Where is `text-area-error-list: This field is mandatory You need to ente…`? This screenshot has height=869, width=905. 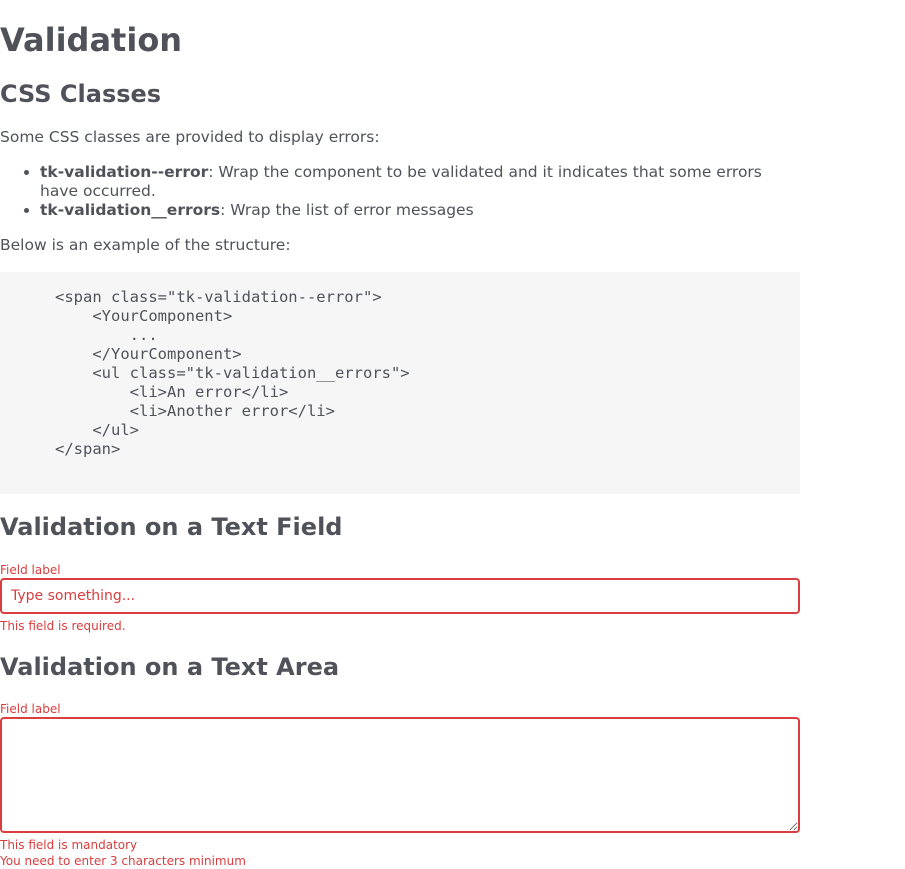
text-area-error-list: This field is mandatory You need to ente… is located at coordinates (123, 853).